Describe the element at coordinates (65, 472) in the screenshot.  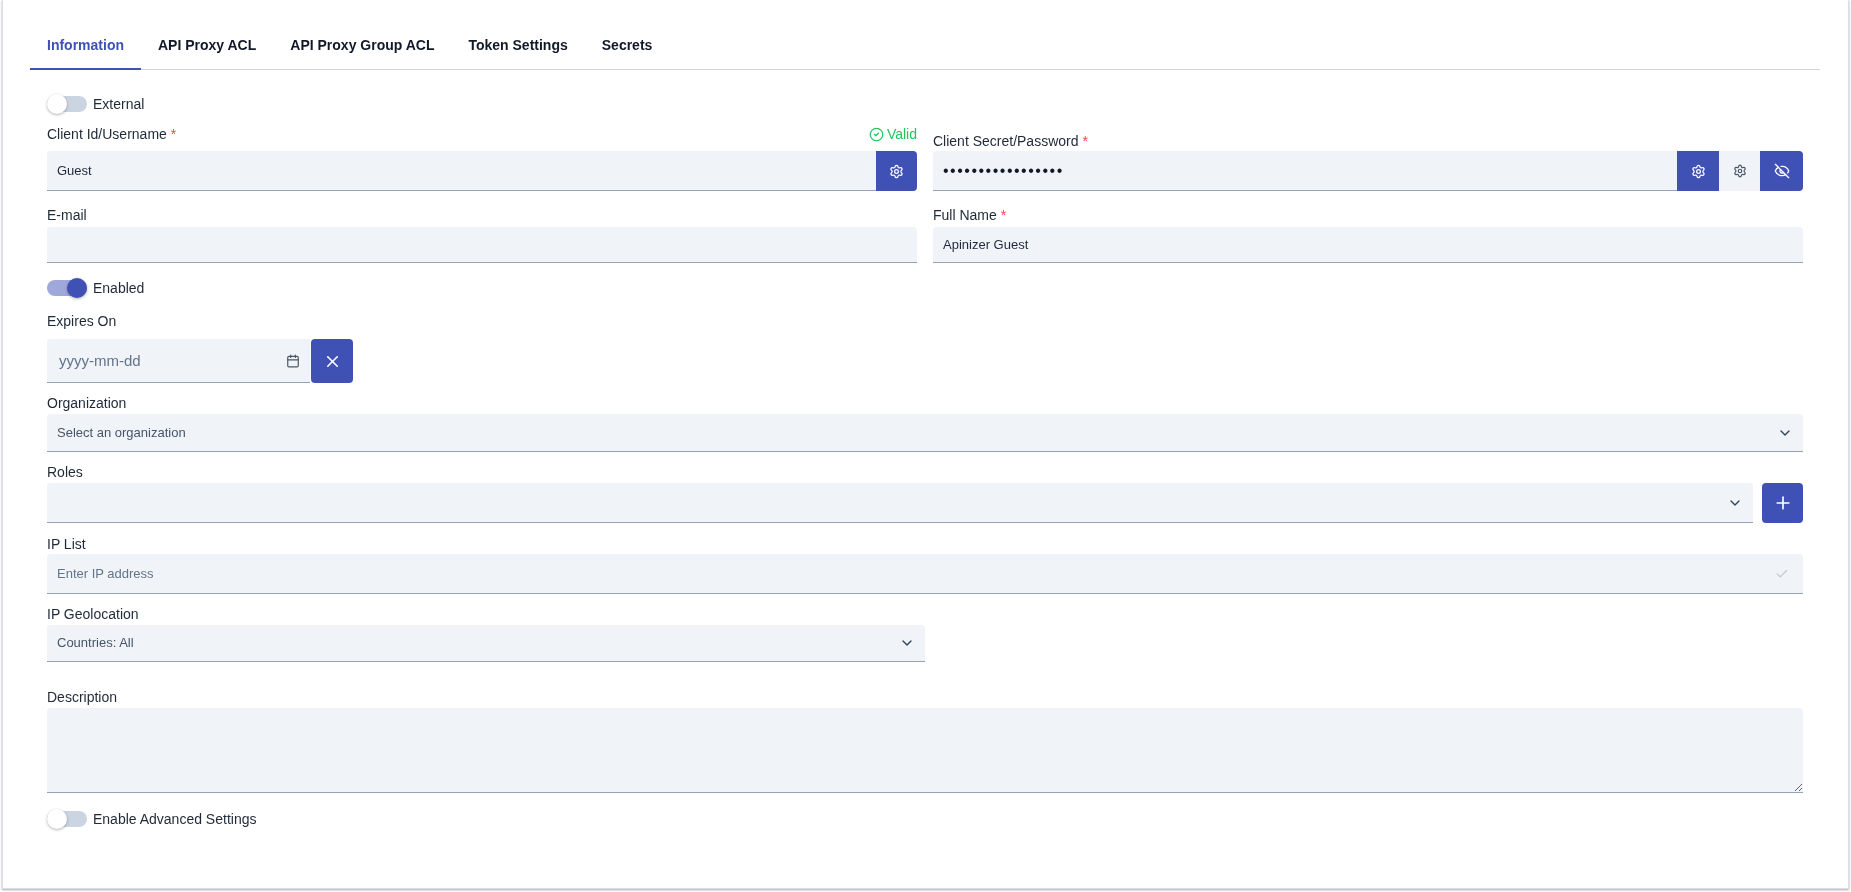
I see `field-label: Roles` at that location.